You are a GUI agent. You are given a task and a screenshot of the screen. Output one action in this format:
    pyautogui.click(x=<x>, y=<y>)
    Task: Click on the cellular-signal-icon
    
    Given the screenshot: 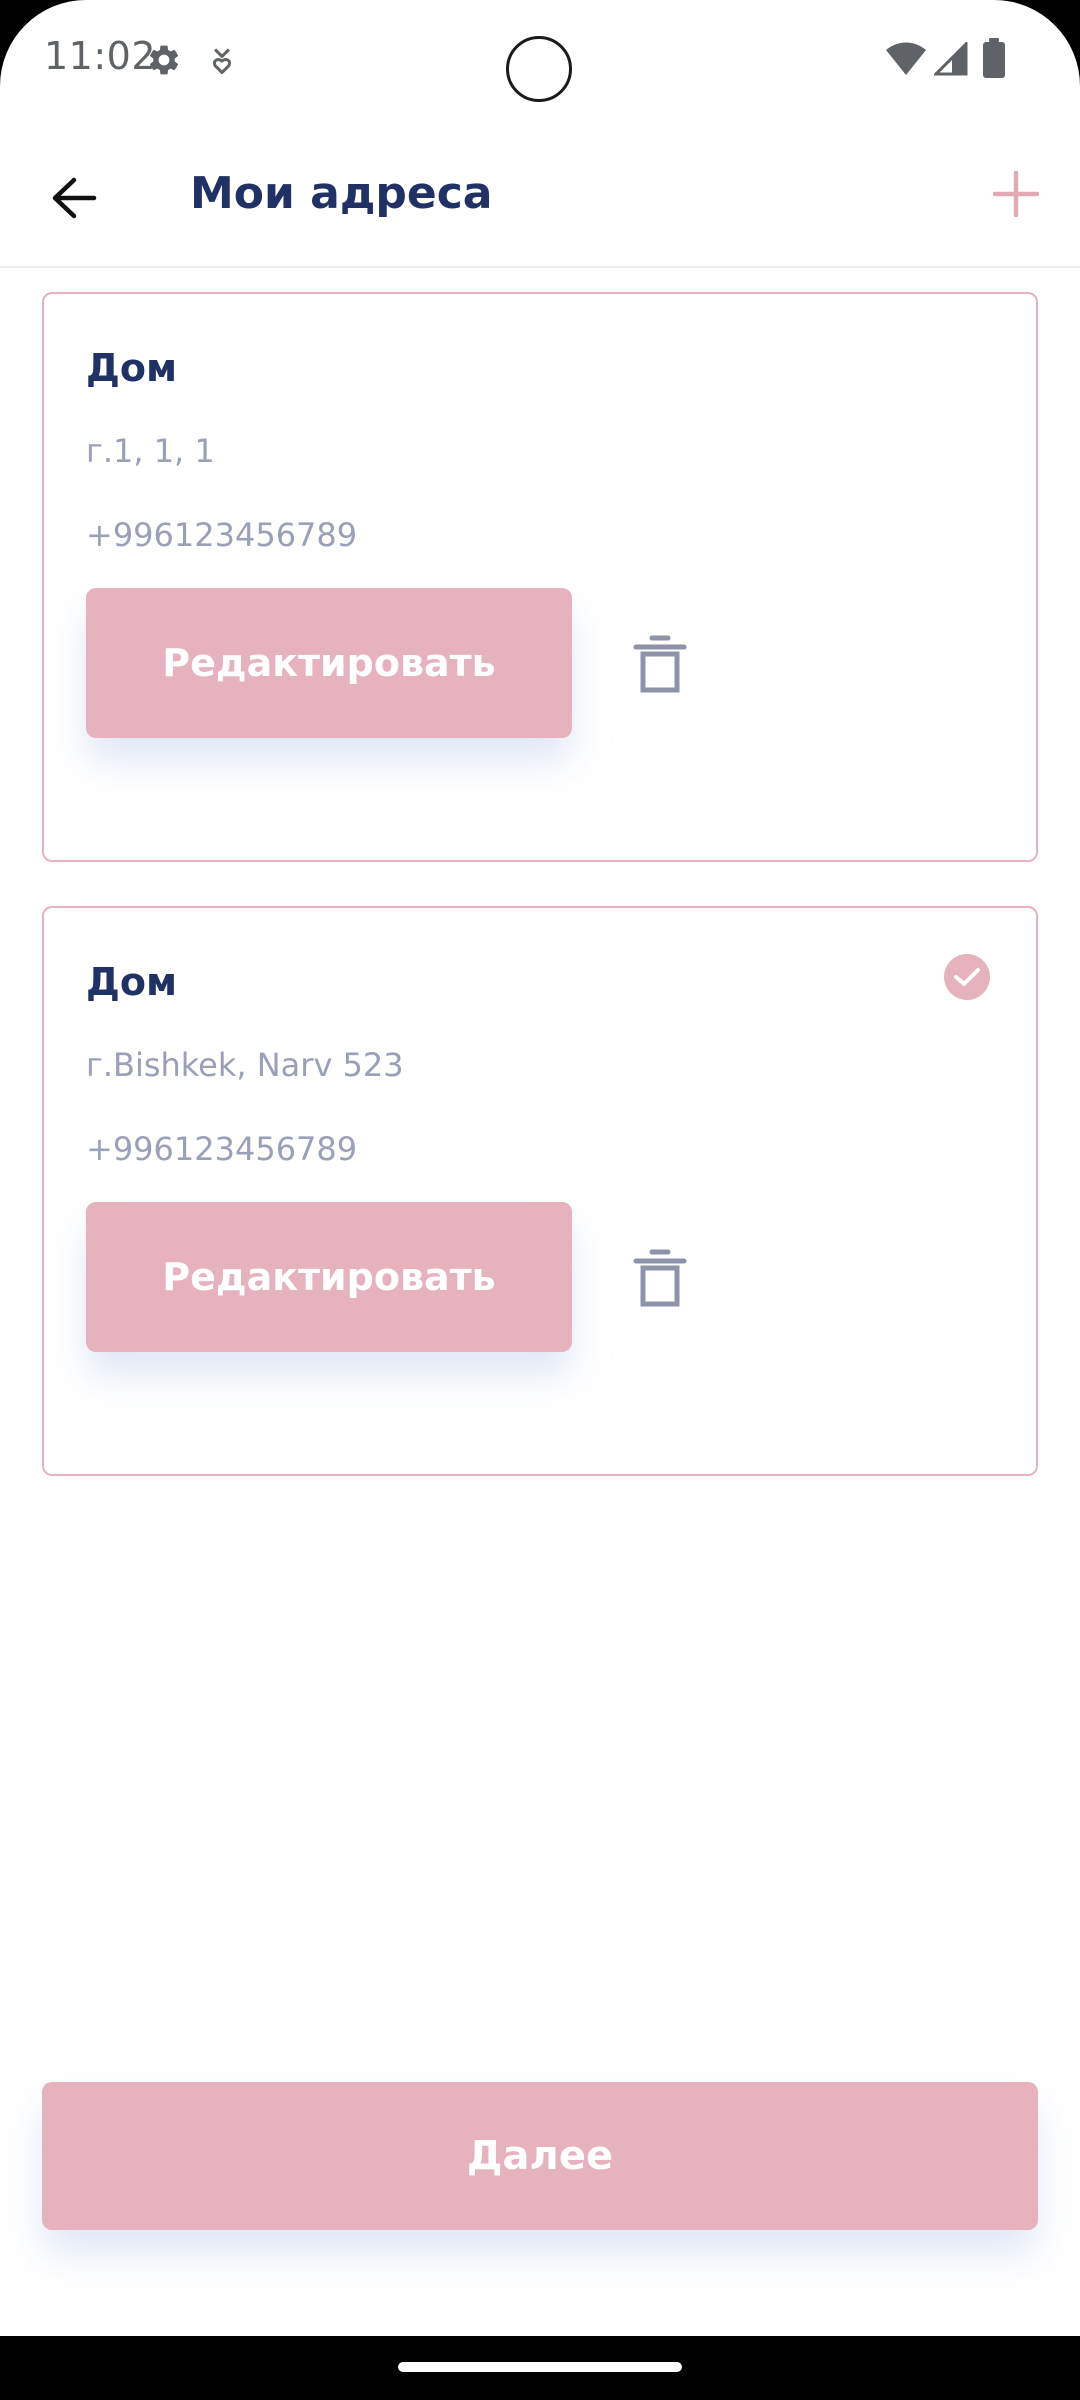 What is the action you would take?
    pyautogui.click(x=951, y=59)
    